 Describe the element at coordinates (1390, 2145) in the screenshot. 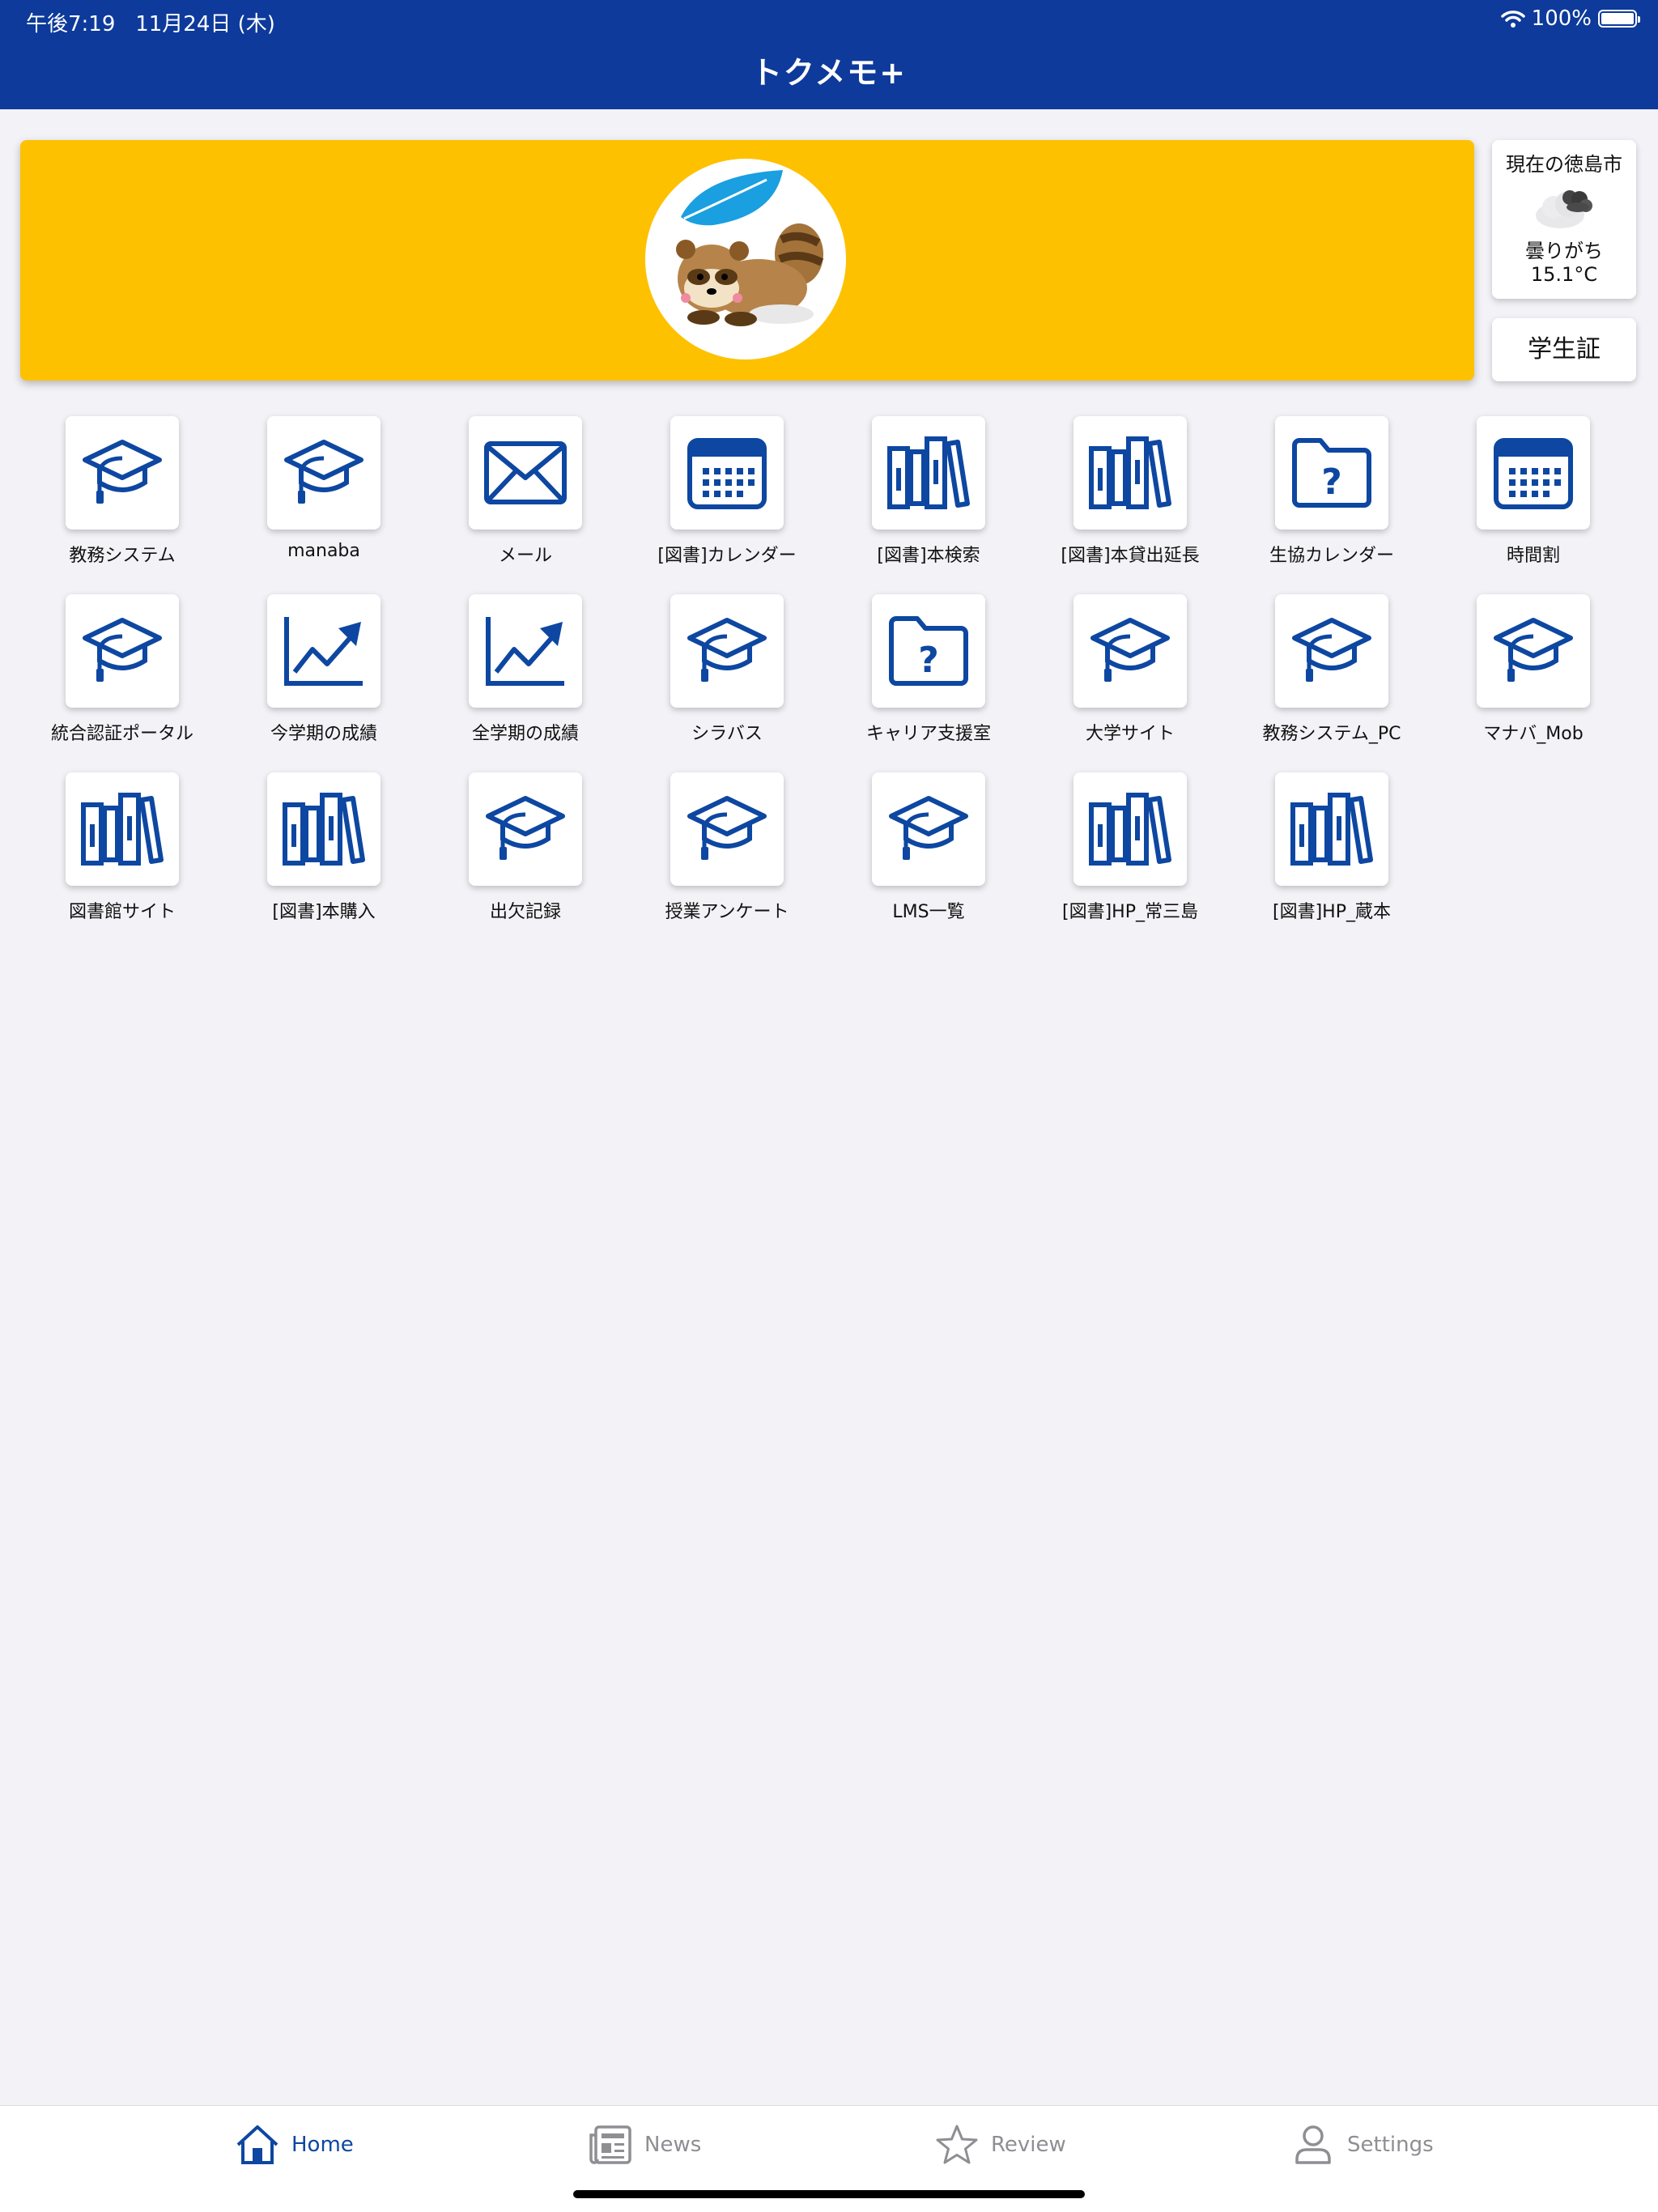

I see `tab-settings-label: Settings` at that location.